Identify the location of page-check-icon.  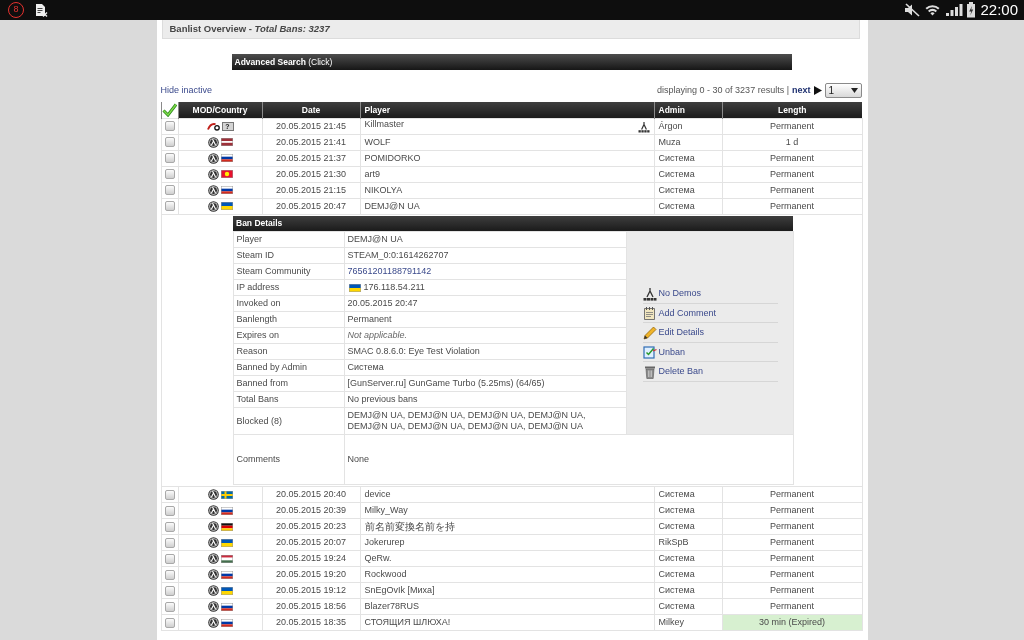
(649, 352).